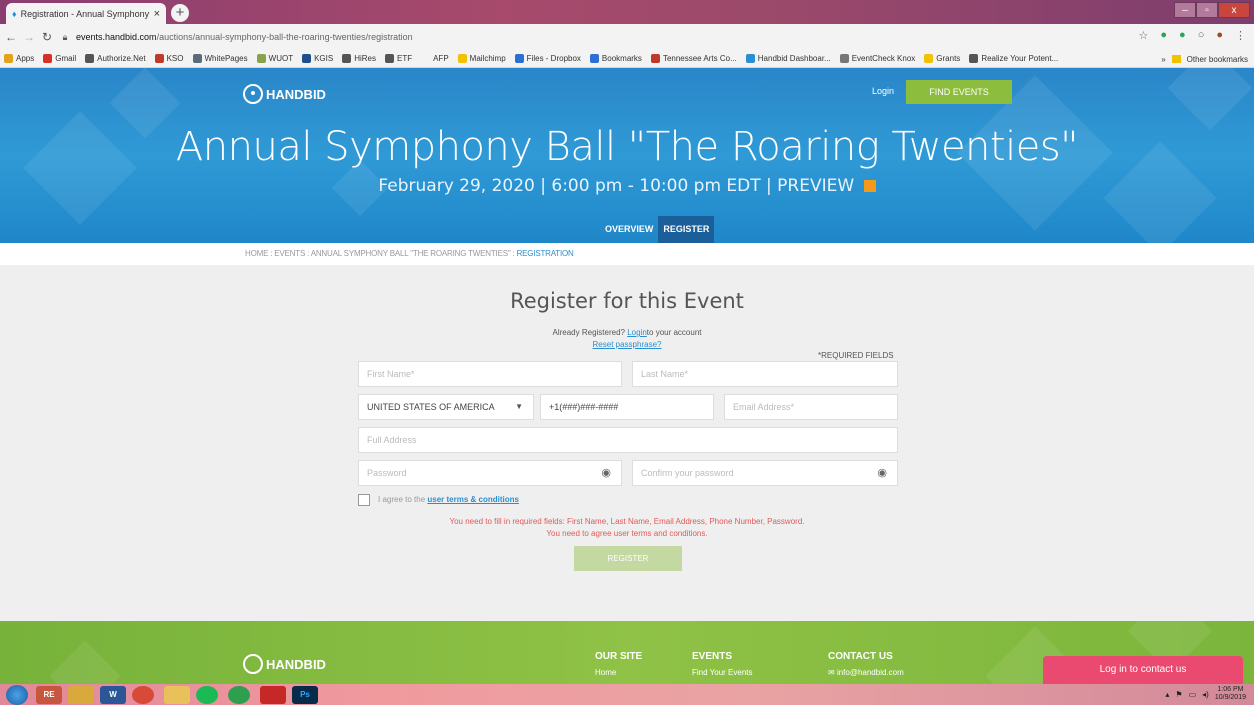 This screenshot has height=705, width=1254. I want to click on footer-email-link: ✉ info@handbid.com, so click(866, 672).